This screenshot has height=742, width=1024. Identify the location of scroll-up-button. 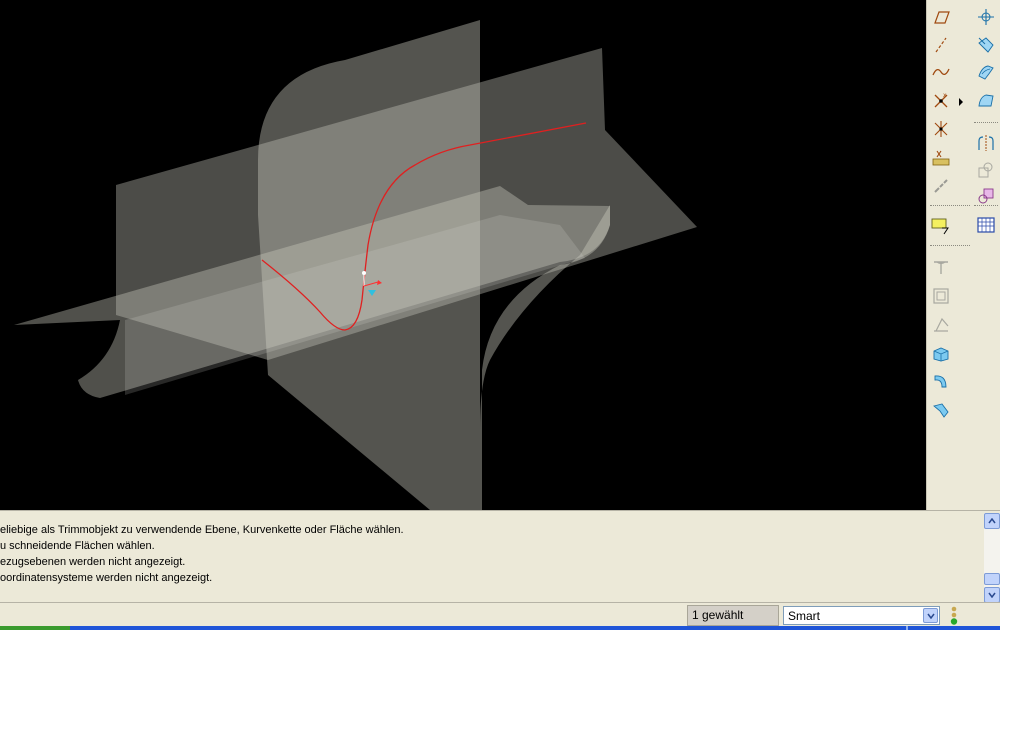
(992, 521).